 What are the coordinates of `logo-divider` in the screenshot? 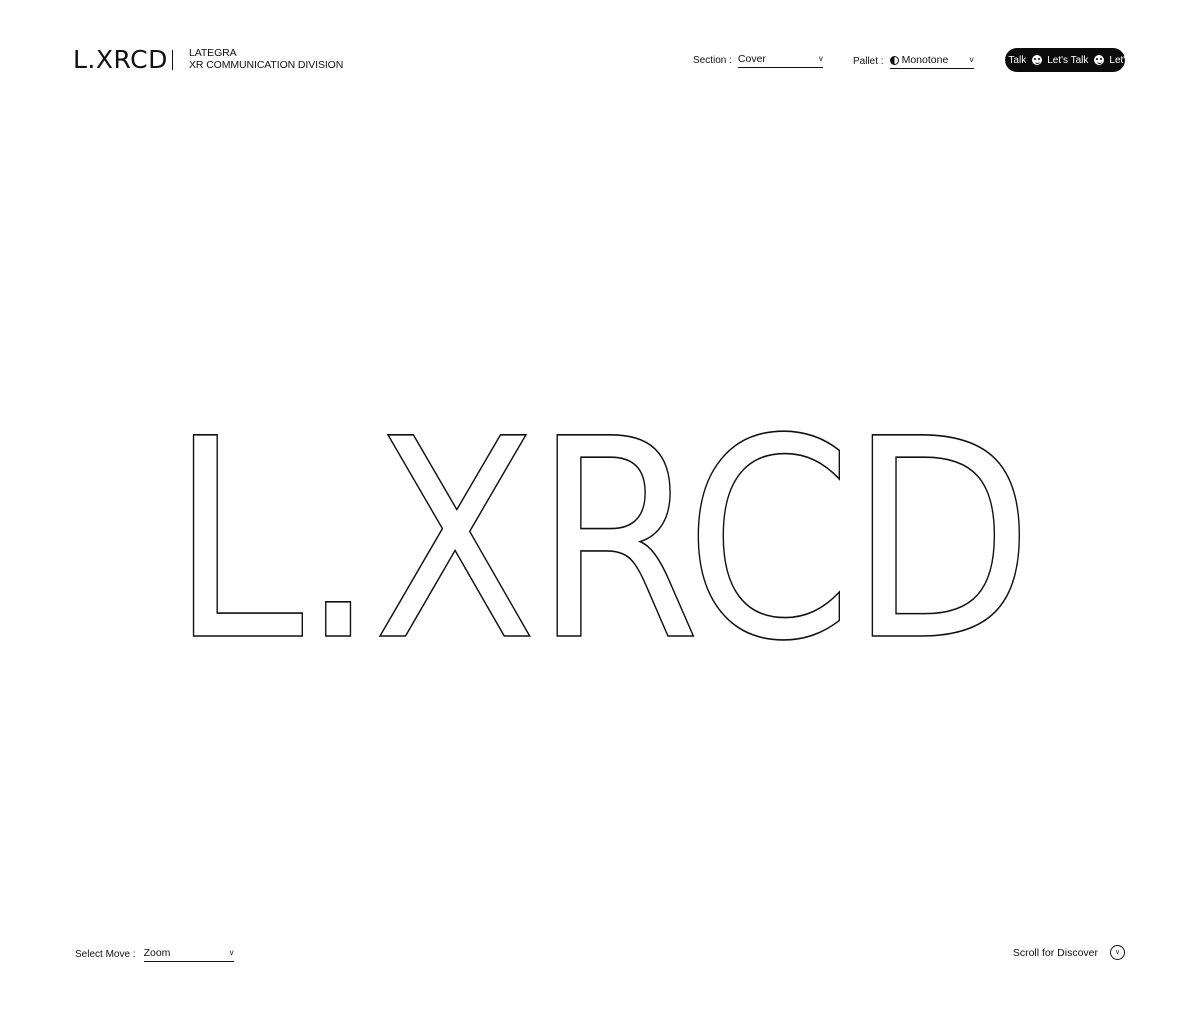 It's located at (172, 60).